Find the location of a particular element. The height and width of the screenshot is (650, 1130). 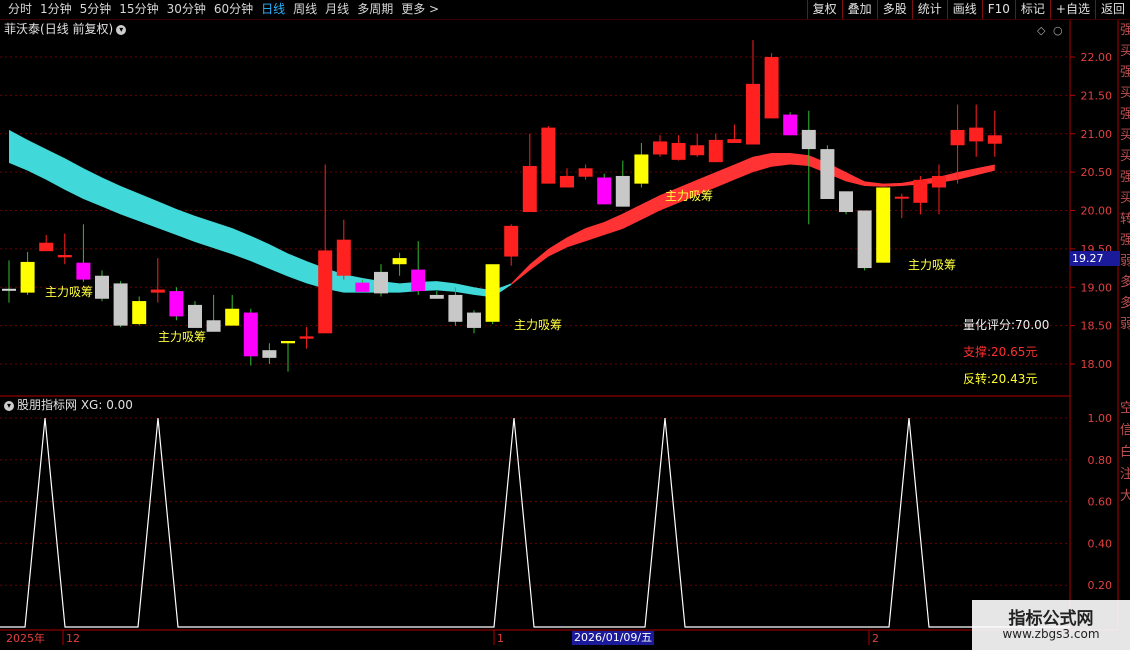

diamond-icon: ◇ is located at coordinates (1041, 30).